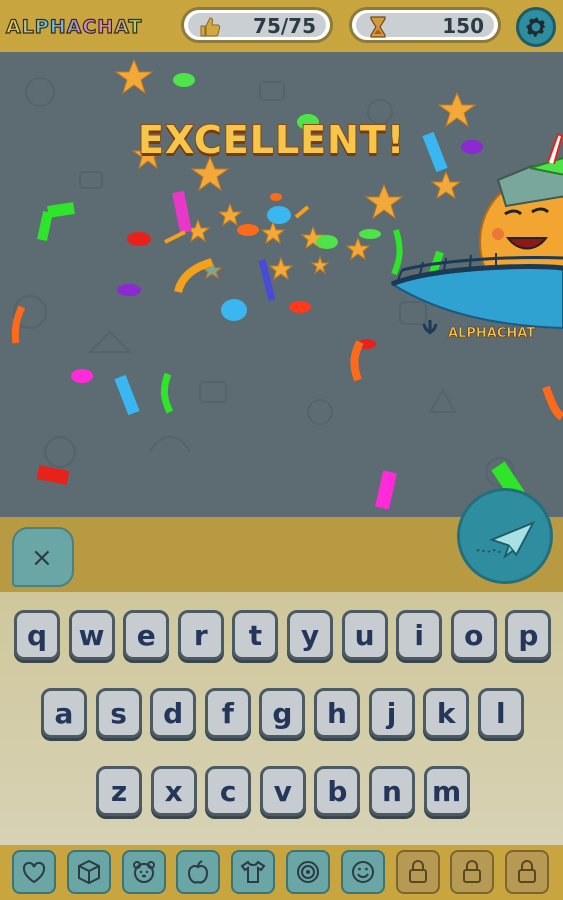  I want to click on send-button, so click(505, 536).